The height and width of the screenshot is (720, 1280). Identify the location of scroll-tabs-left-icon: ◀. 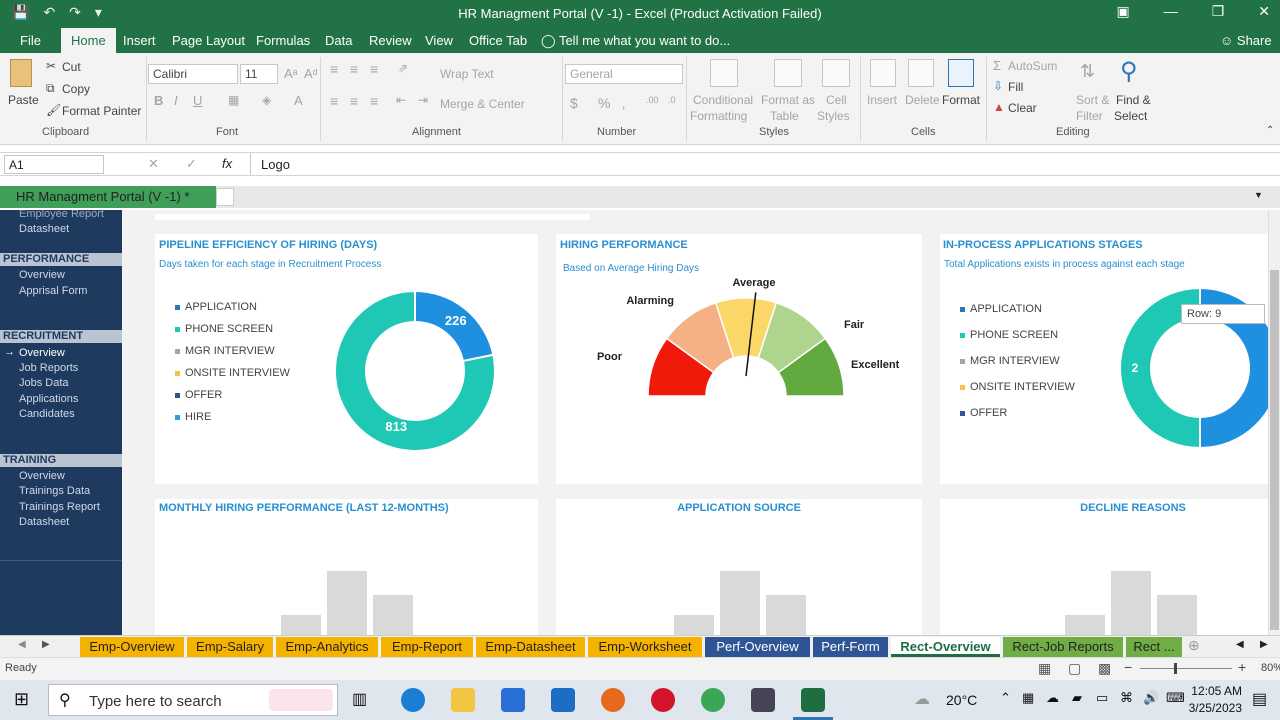
(1240, 644).